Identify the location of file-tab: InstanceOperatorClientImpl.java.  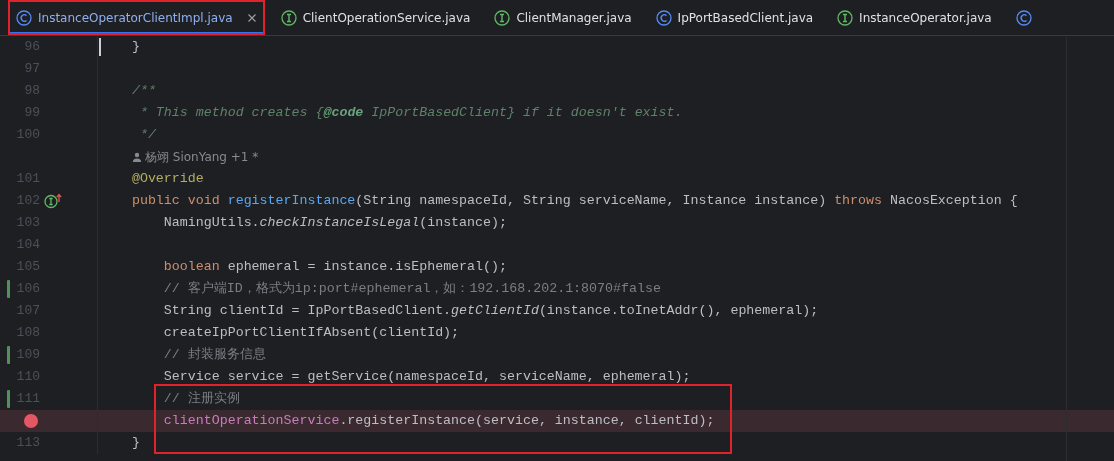
(136, 17).